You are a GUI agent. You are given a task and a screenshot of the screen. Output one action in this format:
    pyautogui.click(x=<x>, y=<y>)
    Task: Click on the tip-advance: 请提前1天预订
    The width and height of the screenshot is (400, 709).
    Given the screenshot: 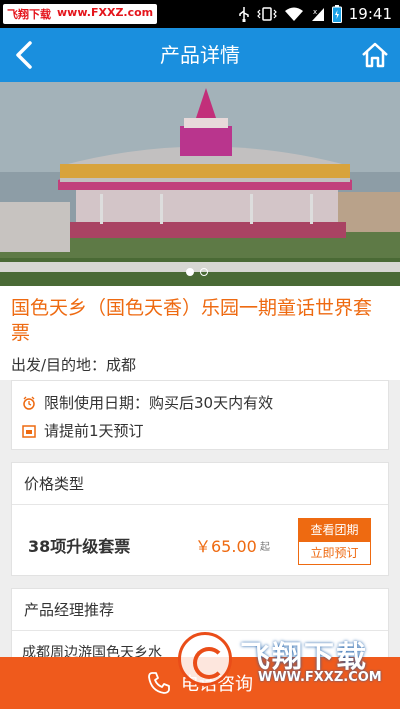 What is the action you would take?
    pyautogui.click(x=83, y=430)
    